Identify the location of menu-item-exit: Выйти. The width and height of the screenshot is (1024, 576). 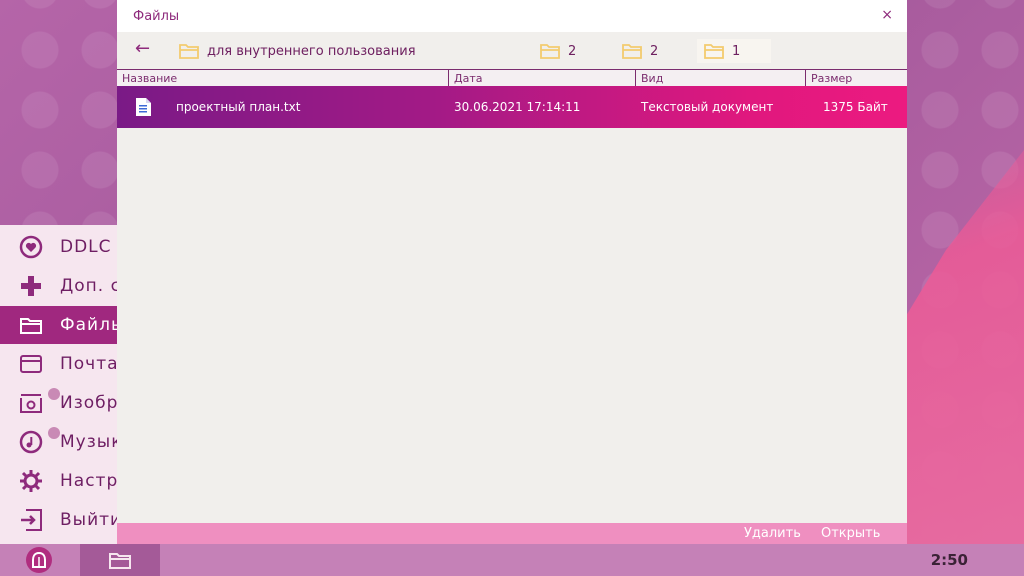
(65, 520).